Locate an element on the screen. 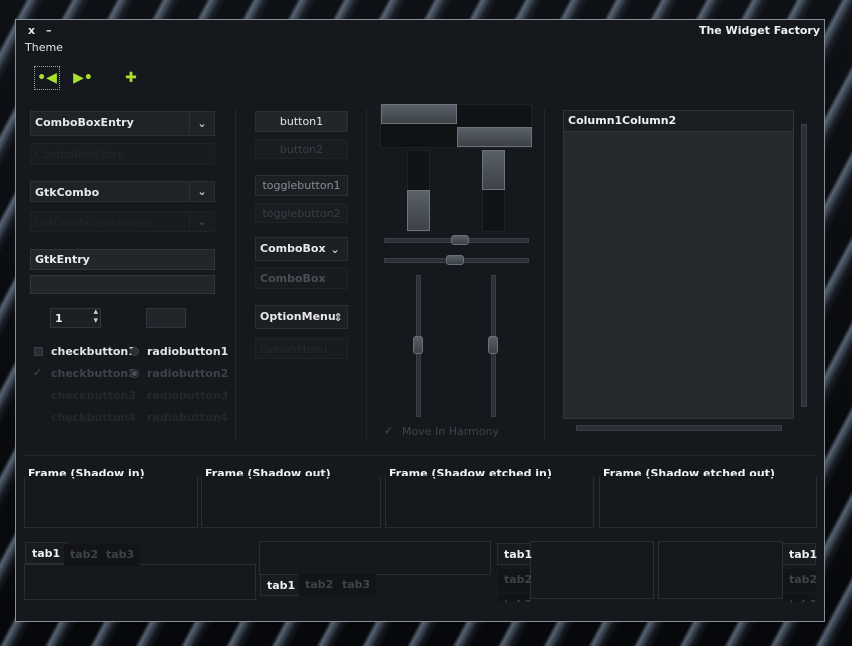 This screenshot has height=646, width=852. checkbutton1-box is located at coordinates (38, 351).